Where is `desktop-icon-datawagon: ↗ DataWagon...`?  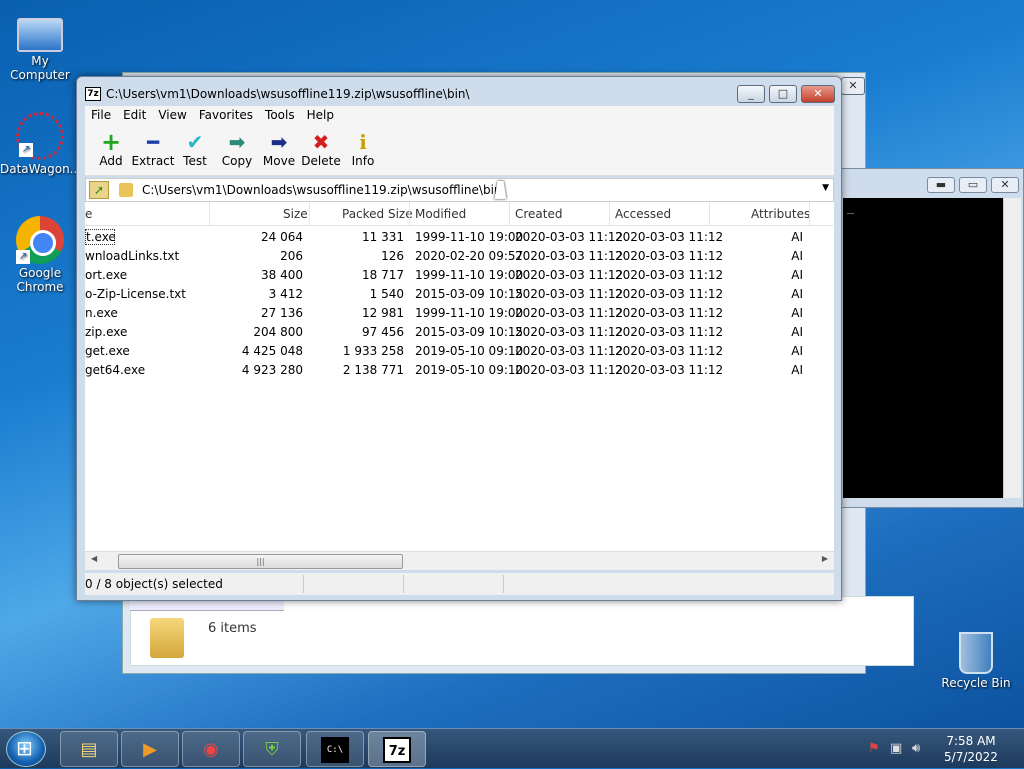
desktop-icon-datawagon: ↗ DataWagon... is located at coordinates (40, 144).